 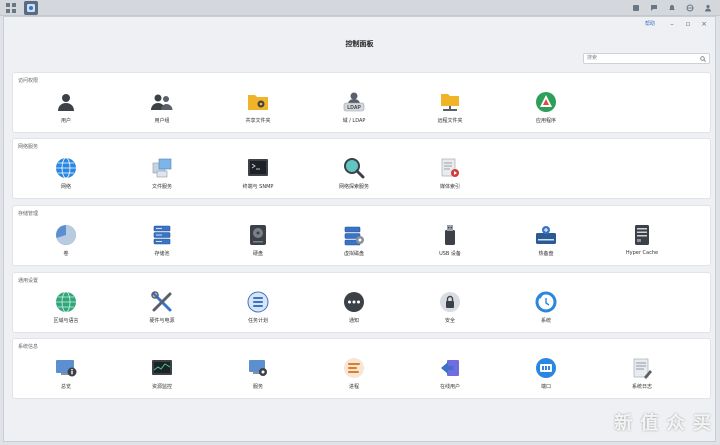 I want to click on item-user: 用户, so click(x=66, y=108).